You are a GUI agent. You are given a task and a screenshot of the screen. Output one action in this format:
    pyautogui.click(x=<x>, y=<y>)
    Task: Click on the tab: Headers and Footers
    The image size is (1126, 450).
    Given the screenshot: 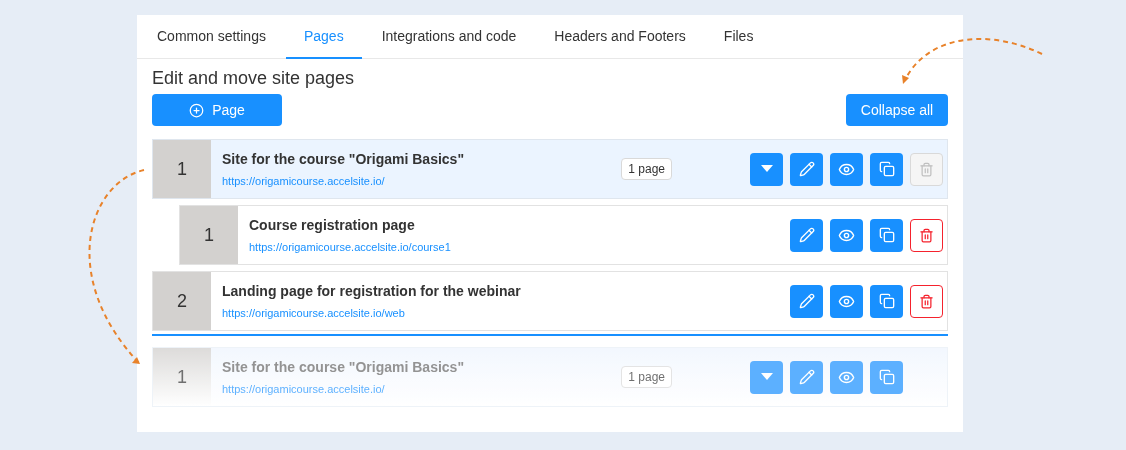 What is the action you would take?
    pyautogui.click(x=620, y=37)
    